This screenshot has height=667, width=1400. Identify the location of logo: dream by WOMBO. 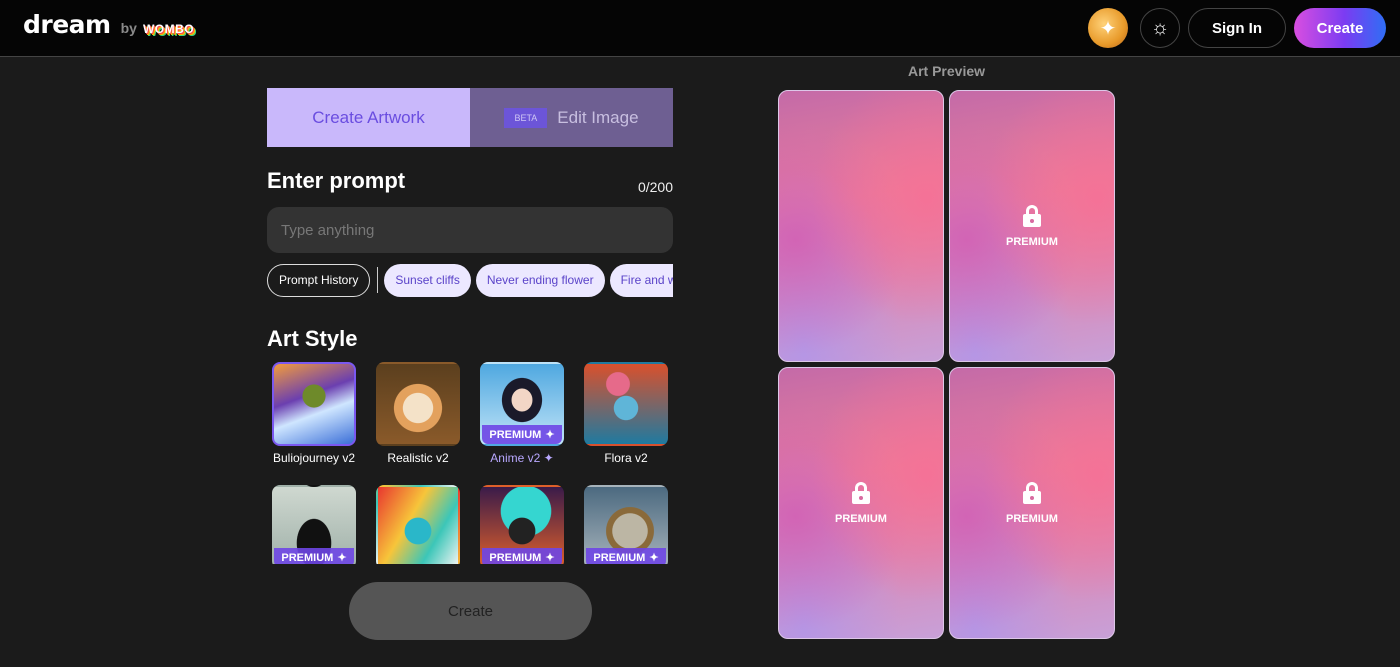
(108, 24).